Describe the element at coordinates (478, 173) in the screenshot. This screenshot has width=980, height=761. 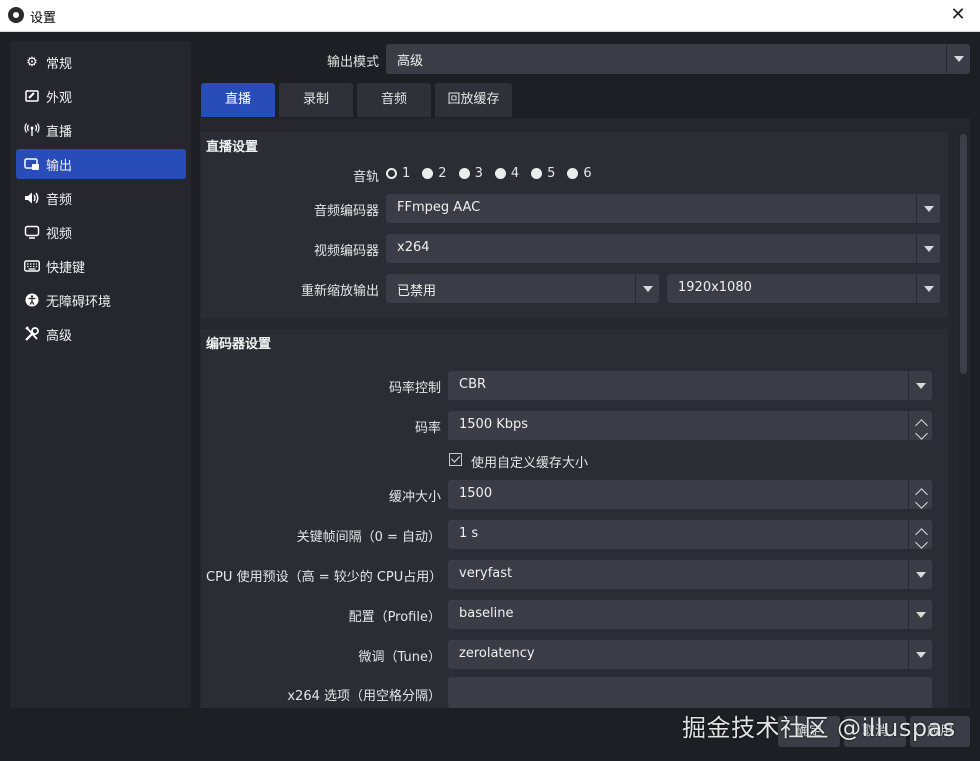
I see `track-label: 3` at that location.